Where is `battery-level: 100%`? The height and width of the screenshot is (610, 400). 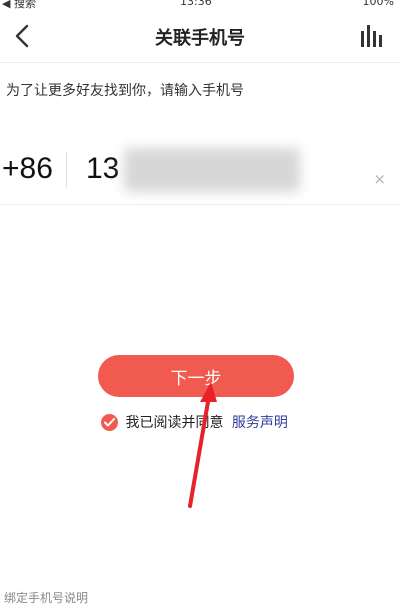
battery-level: 100% is located at coordinates (378, 4).